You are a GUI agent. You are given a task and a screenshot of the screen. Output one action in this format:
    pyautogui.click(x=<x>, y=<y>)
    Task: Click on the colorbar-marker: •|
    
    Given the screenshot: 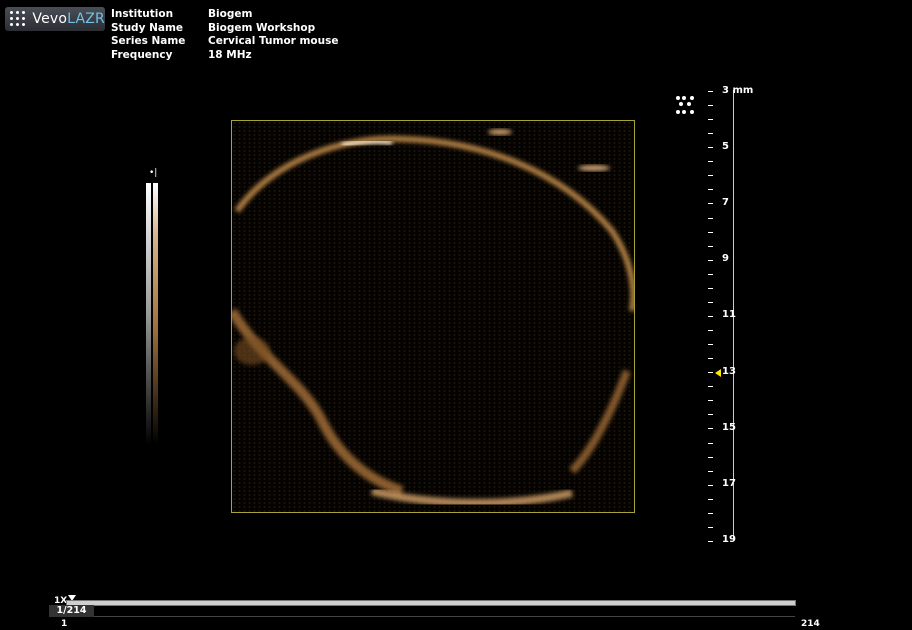 What is the action you would take?
    pyautogui.click(x=153, y=173)
    